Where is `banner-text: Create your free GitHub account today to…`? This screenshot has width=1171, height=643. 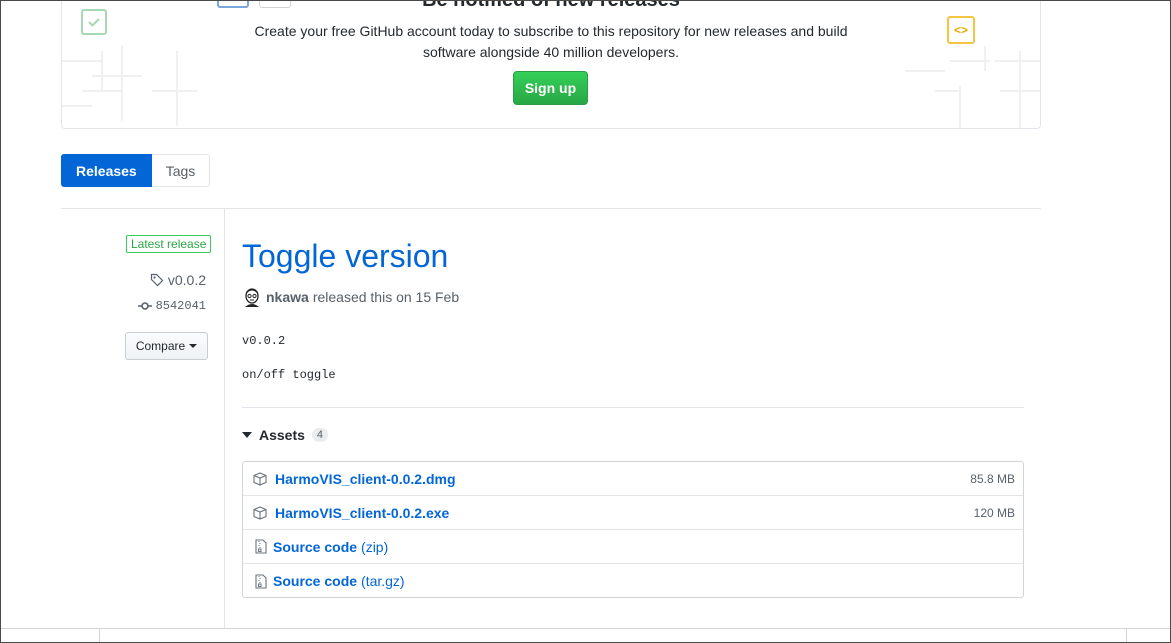
banner-text: Create your free GitHub account today to… is located at coordinates (551, 41).